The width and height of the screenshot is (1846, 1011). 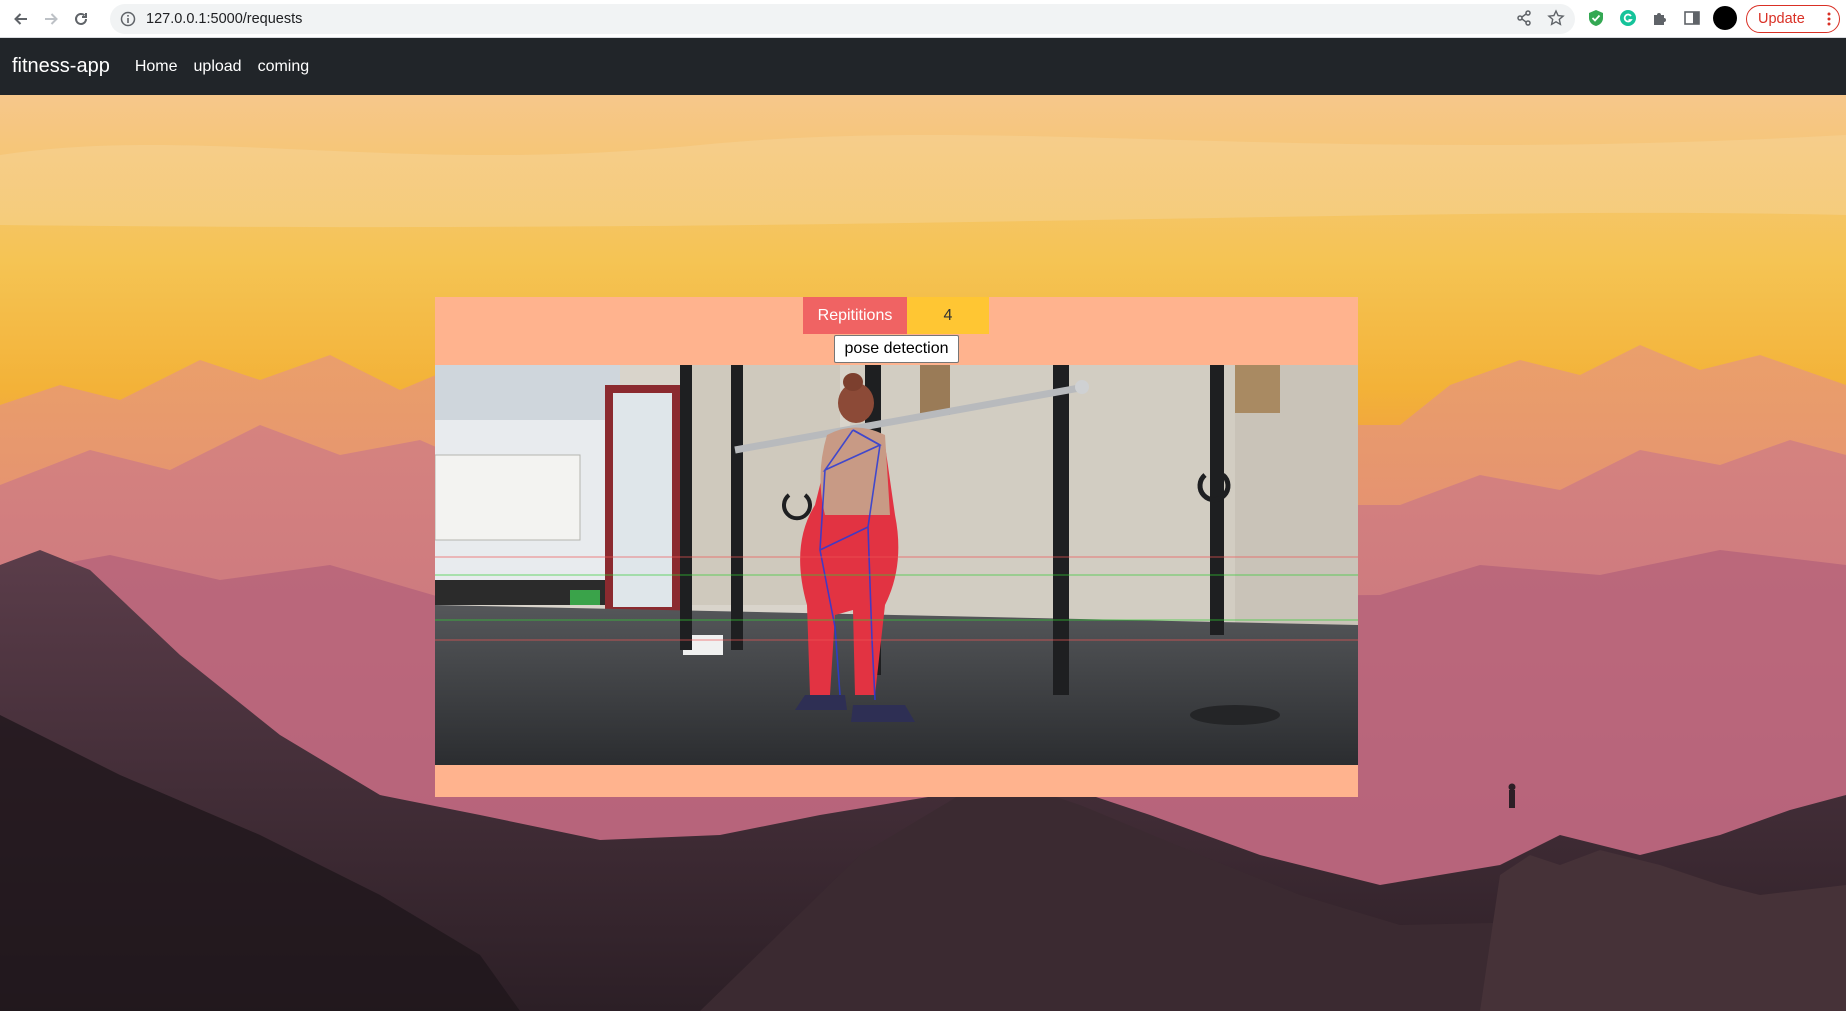 I want to click on nav-link-home: Home, so click(x=156, y=67).